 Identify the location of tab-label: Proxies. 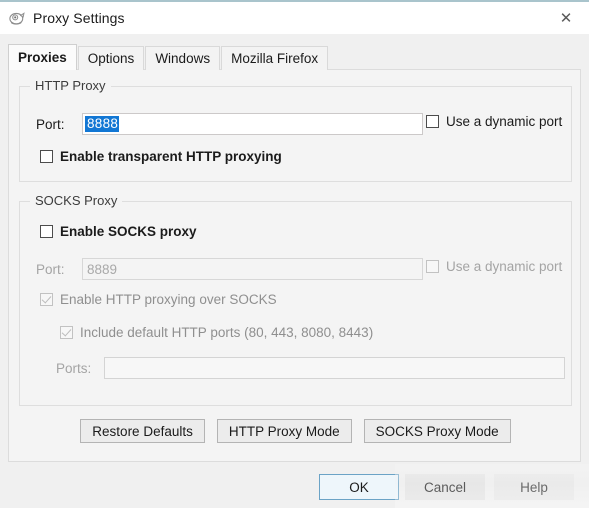
(42, 57).